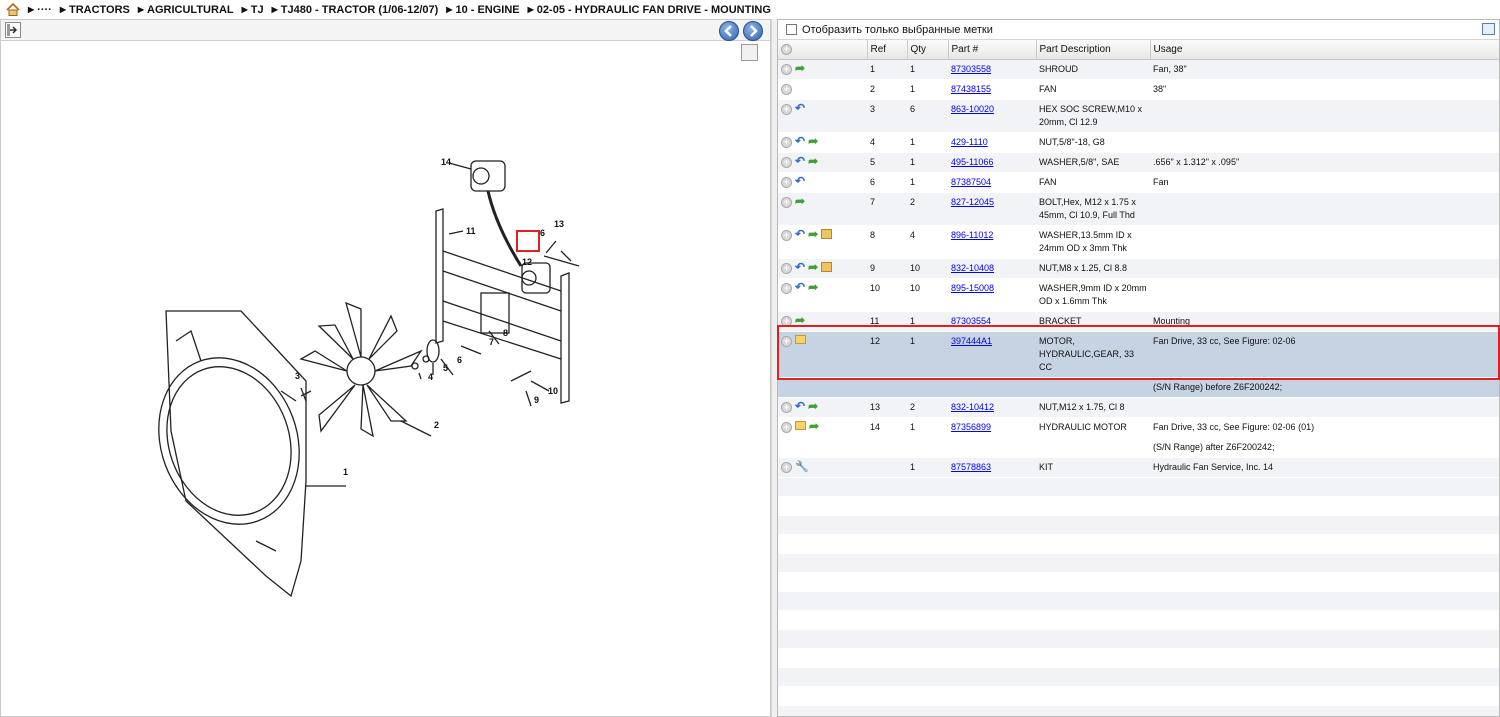  I want to click on previous-page-button, so click(729, 31).